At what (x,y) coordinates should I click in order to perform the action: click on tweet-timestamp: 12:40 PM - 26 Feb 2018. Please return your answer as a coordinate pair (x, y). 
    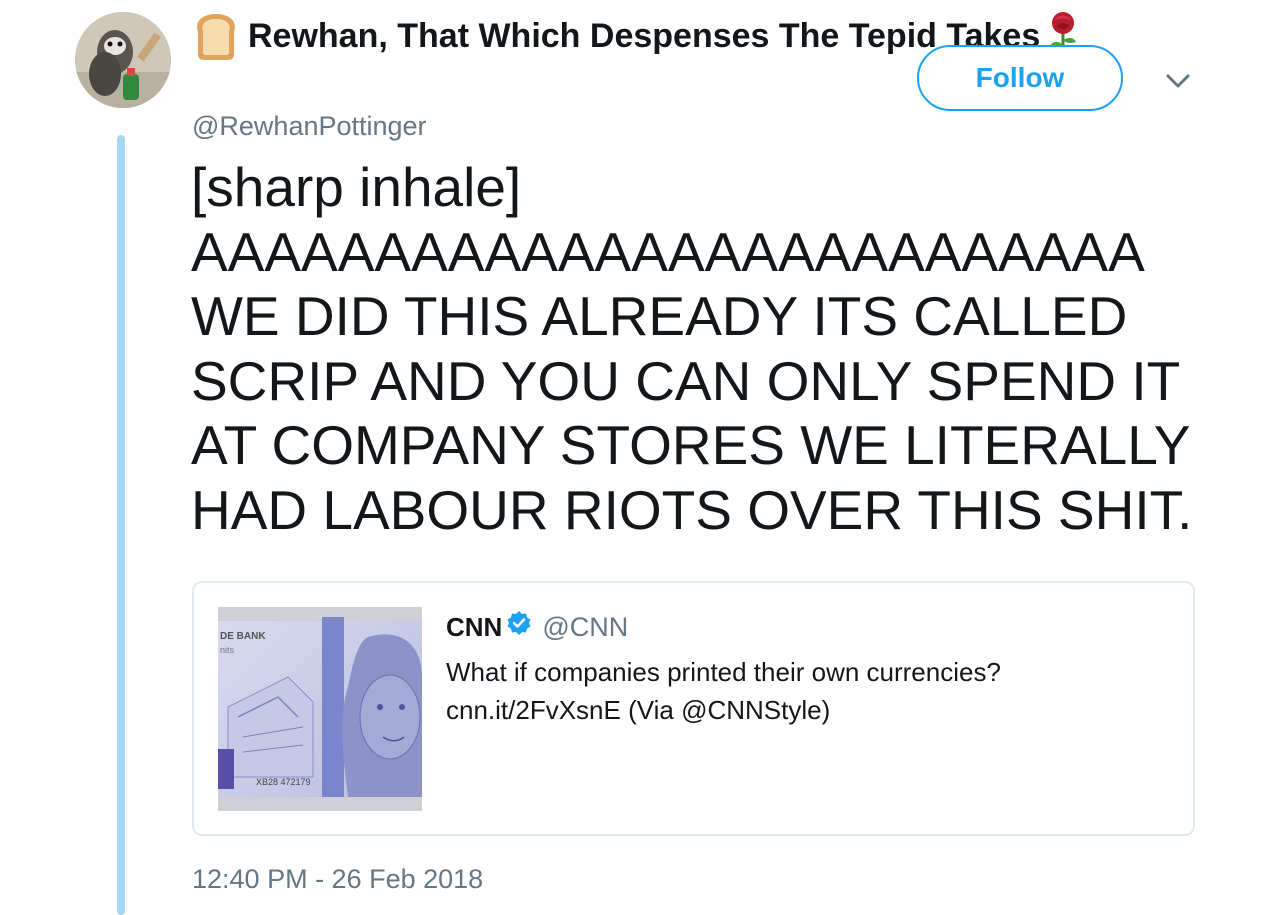
    Looking at the image, I should click on (337, 879).